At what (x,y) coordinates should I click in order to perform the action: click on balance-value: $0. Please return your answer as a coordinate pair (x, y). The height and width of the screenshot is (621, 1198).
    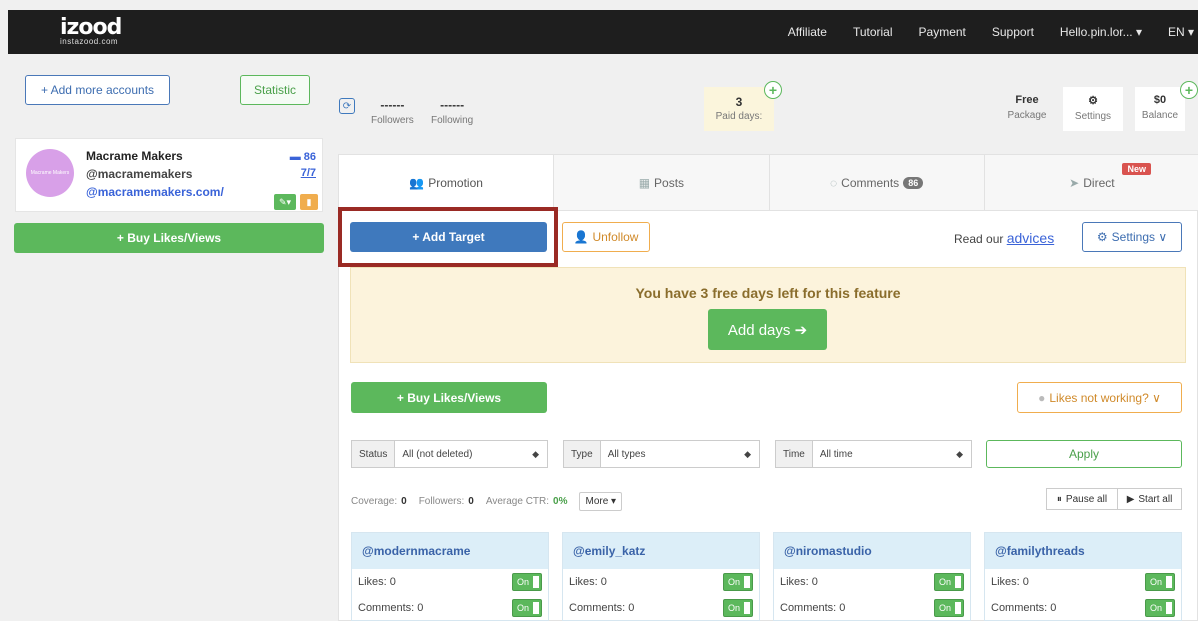
    Looking at the image, I should click on (1160, 100).